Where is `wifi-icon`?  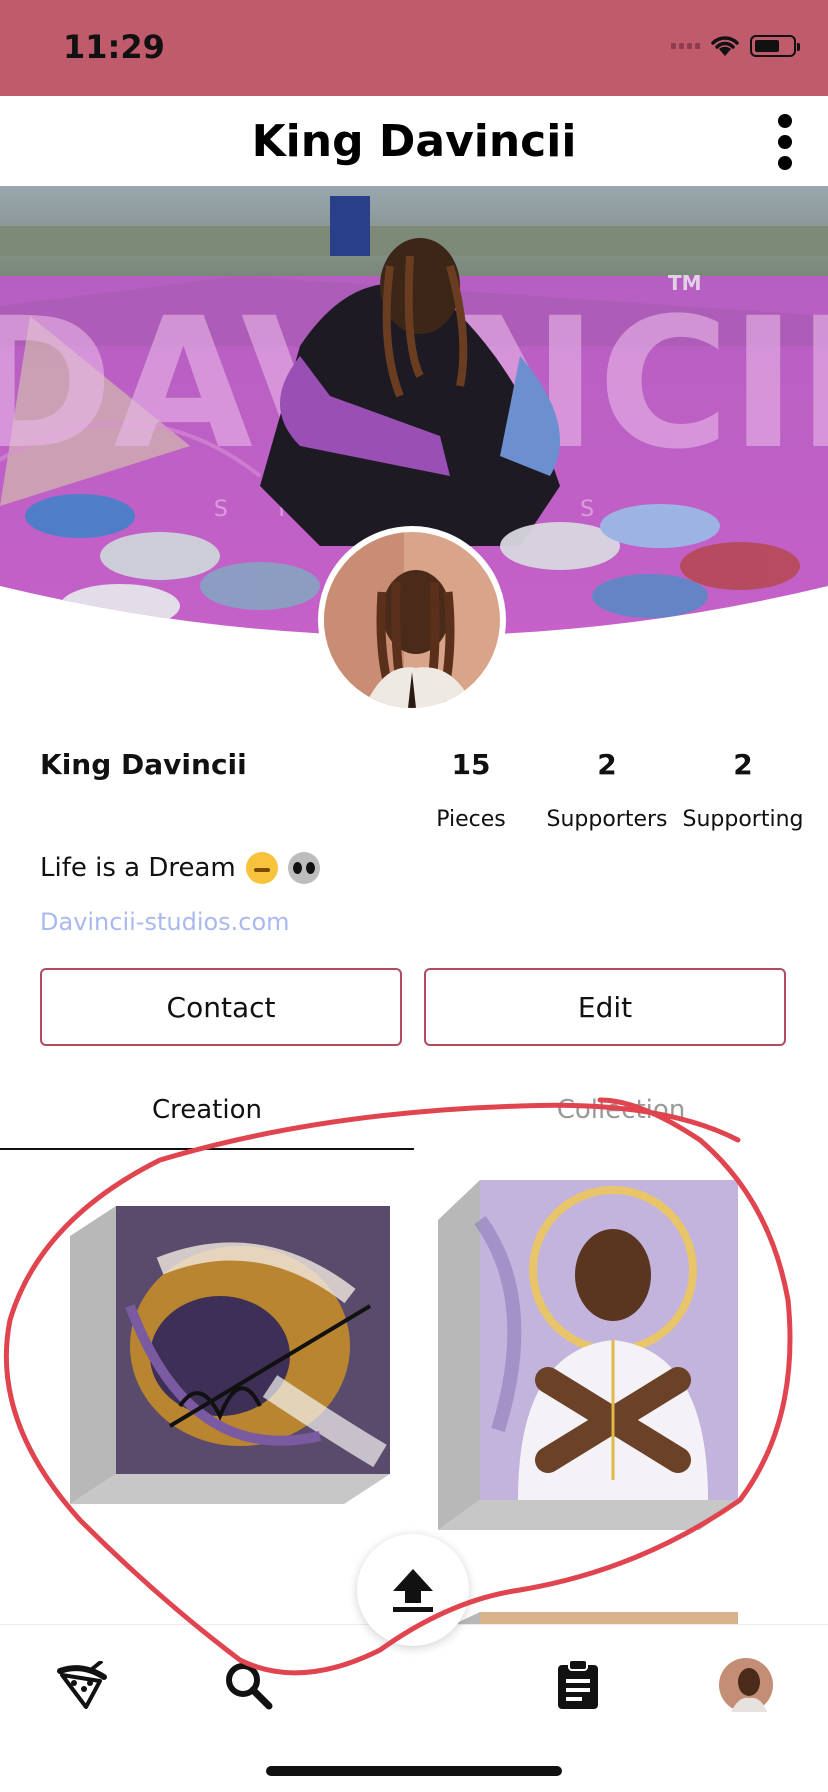 wifi-icon is located at coordinates (725, 46).